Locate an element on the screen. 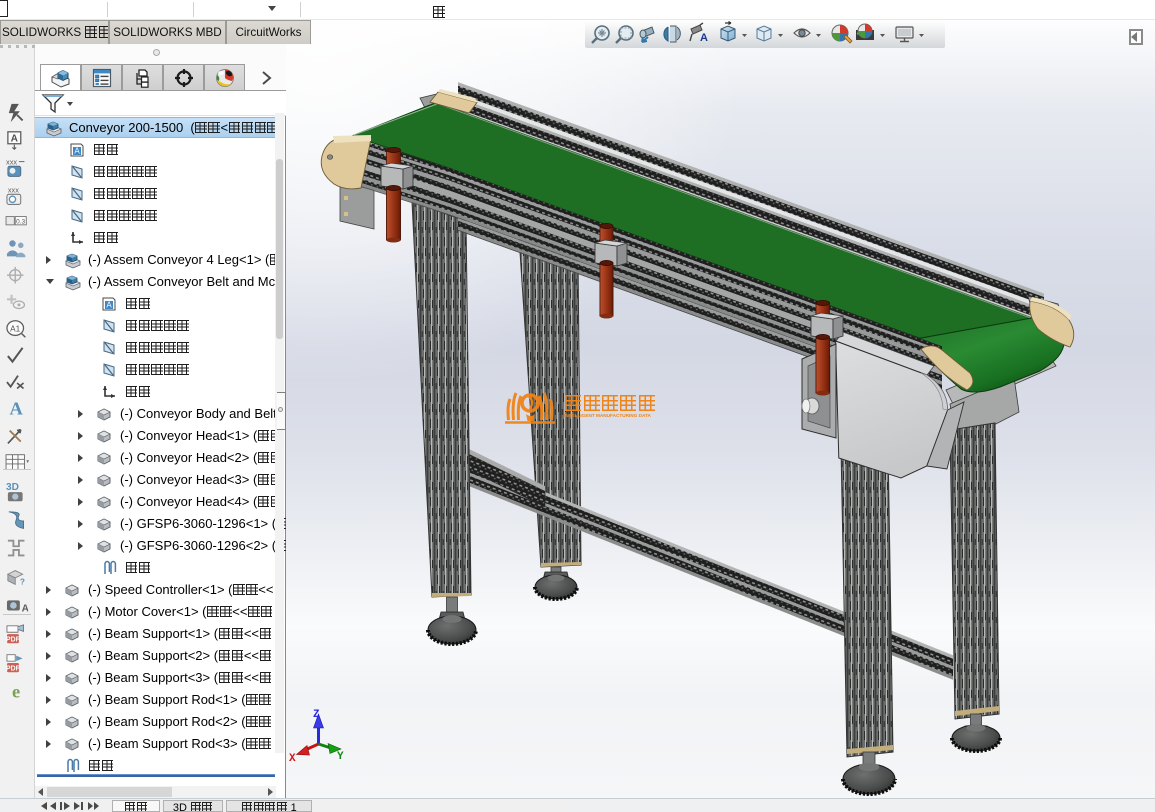 This screenshot has width=1155, height=812. svg-text: 0.3 is located at coordinates (20, 221).